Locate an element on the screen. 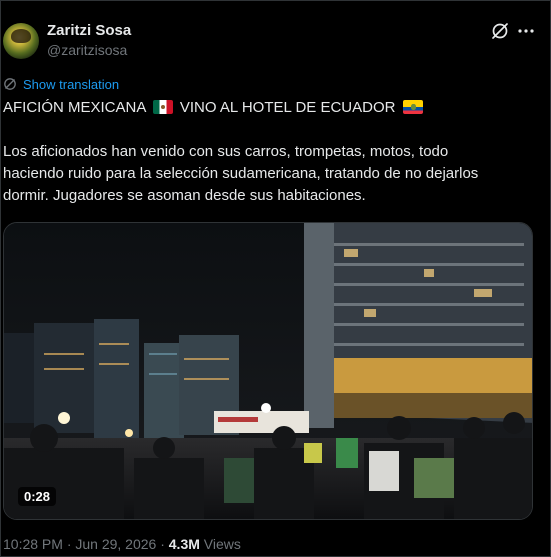  video-duration-badge: 0:28 is located at coordinates (37, 496).